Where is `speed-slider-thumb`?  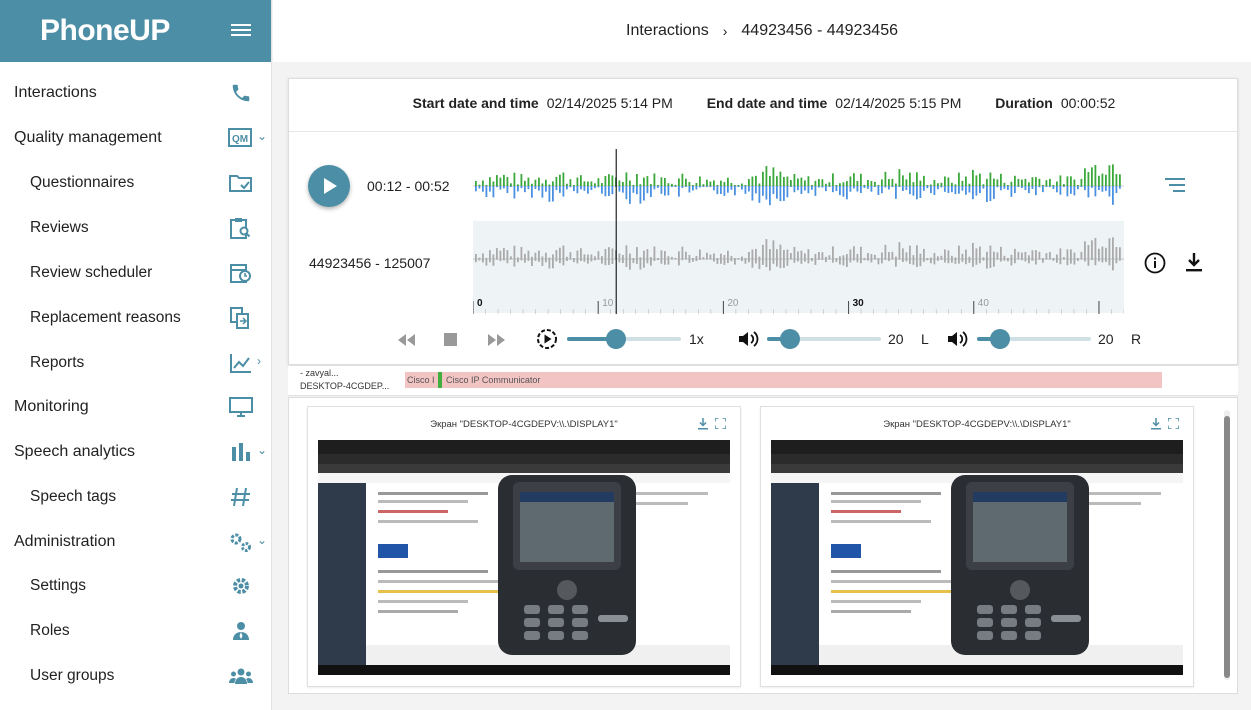 speed-slider-thumb is located at coordinates (616, 339).